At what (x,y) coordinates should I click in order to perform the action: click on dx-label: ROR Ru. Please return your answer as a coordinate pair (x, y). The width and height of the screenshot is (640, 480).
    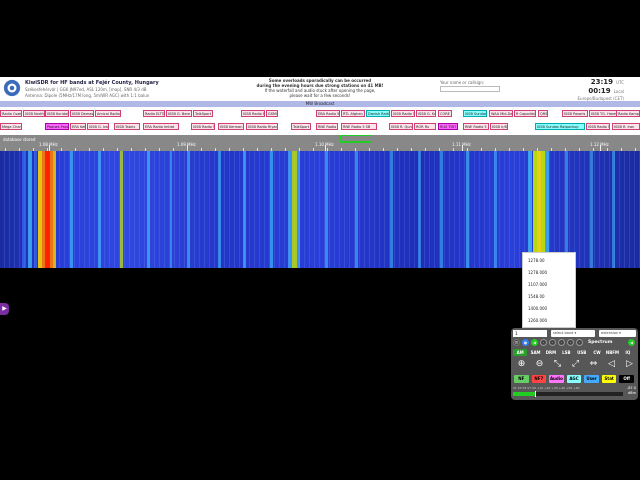
    Looking at the image, I should click on (425, 126).